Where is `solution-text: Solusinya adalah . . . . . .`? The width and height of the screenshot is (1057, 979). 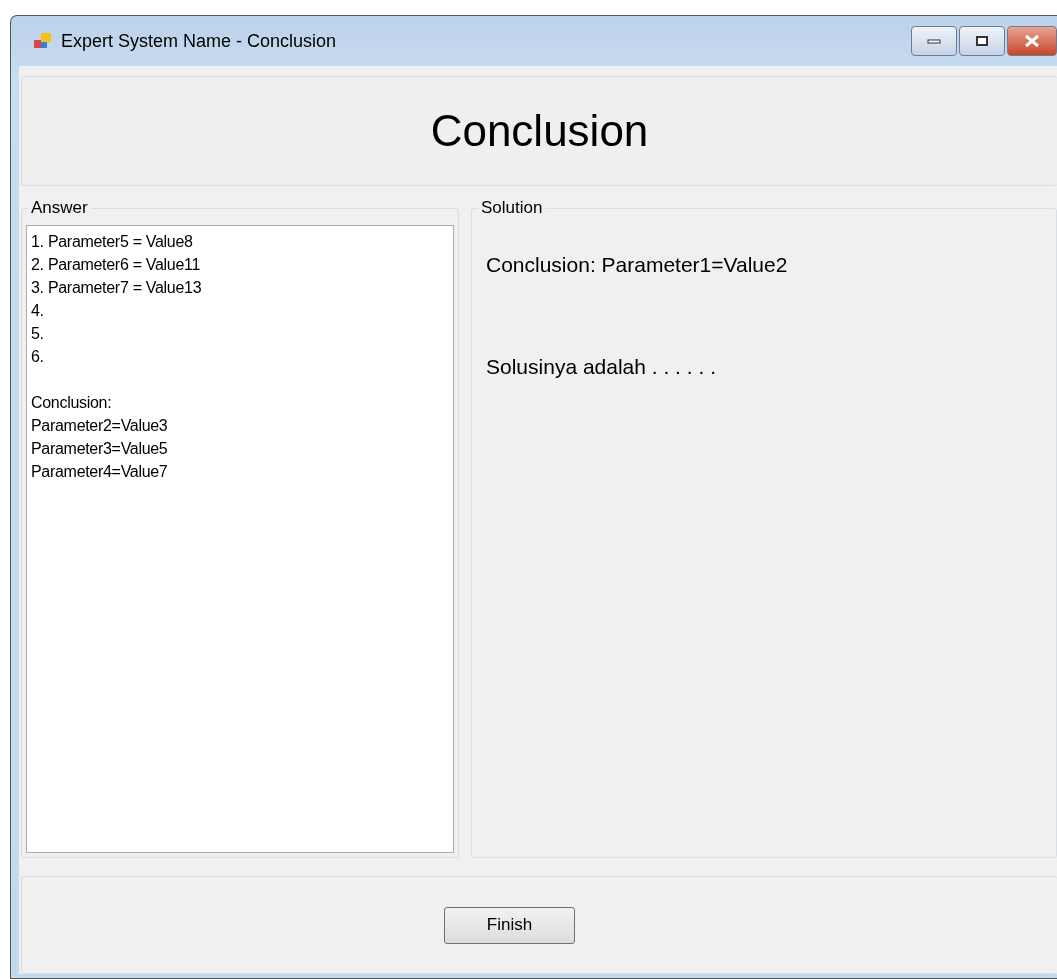 solution-text: Solusinya adalah . . . . . . is located at coordinates (601, 367).